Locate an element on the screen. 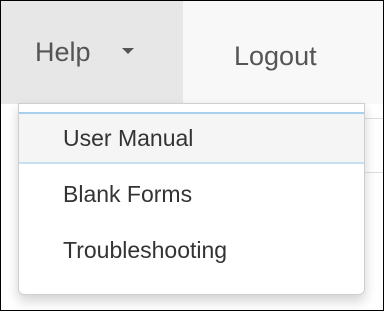  logout-link: Logout is located at coordinates (275, 52).